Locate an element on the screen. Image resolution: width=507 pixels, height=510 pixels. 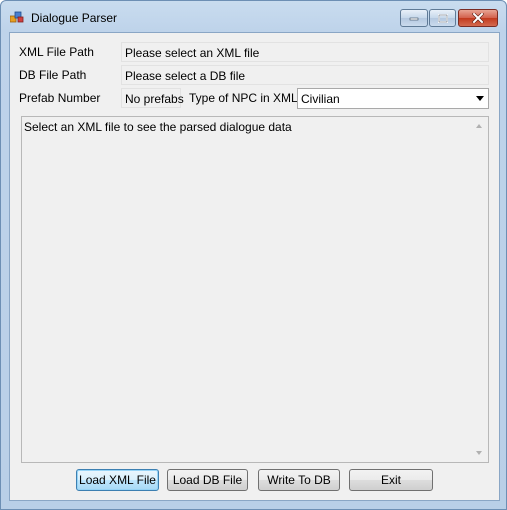
exit-button: Exit is located at coordinates (391, 480).